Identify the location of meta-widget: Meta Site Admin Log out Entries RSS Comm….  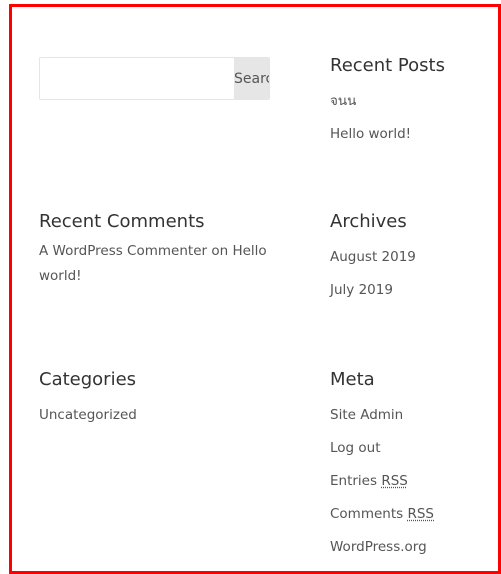
(382, 466).